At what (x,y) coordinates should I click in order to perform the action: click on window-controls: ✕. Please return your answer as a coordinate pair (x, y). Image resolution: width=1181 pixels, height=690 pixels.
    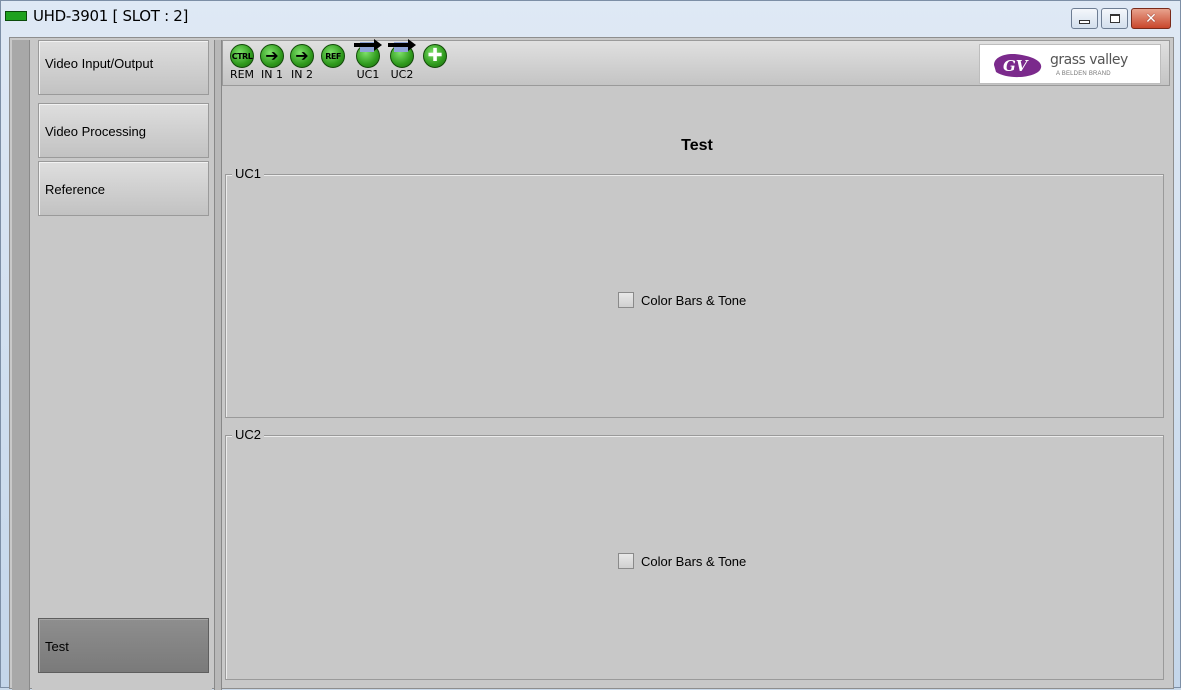
    Looking at the image, I should click on (1119, 19).